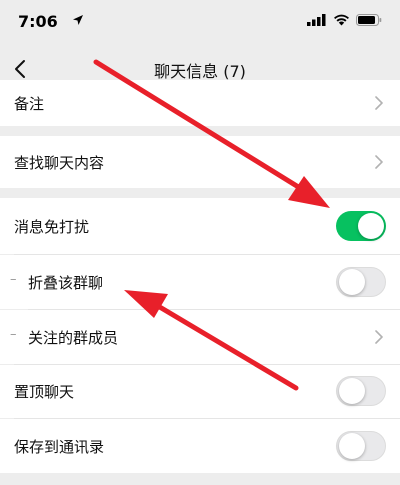  Describe the element at coordinates (29, 103) in the screenshot. I see `remark-label: 备注` at that location.